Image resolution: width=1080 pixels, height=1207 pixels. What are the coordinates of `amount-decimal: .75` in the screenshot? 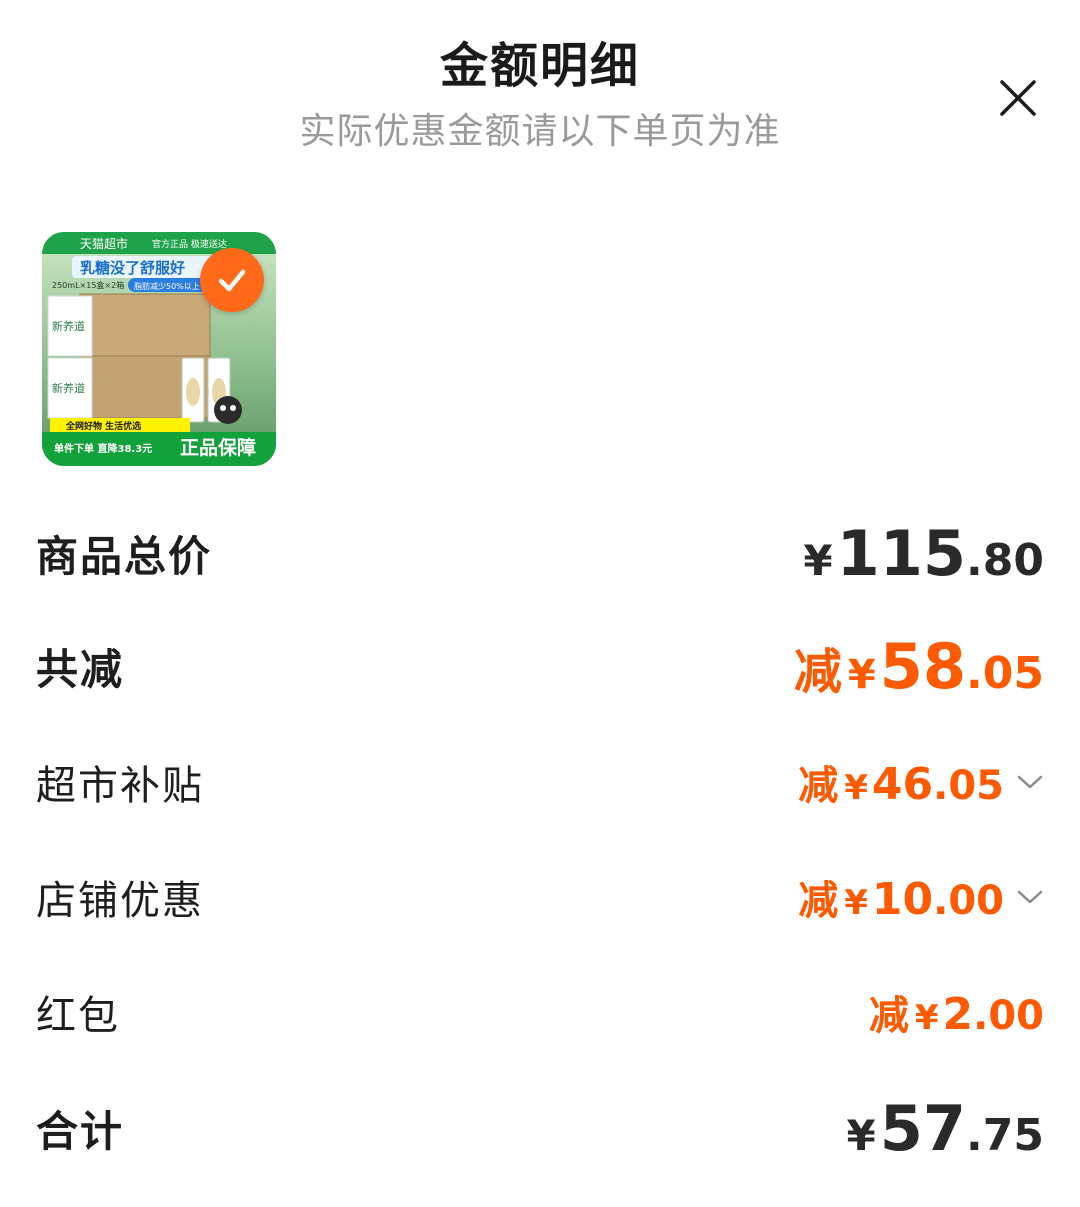 It's located at (1005, 1135).